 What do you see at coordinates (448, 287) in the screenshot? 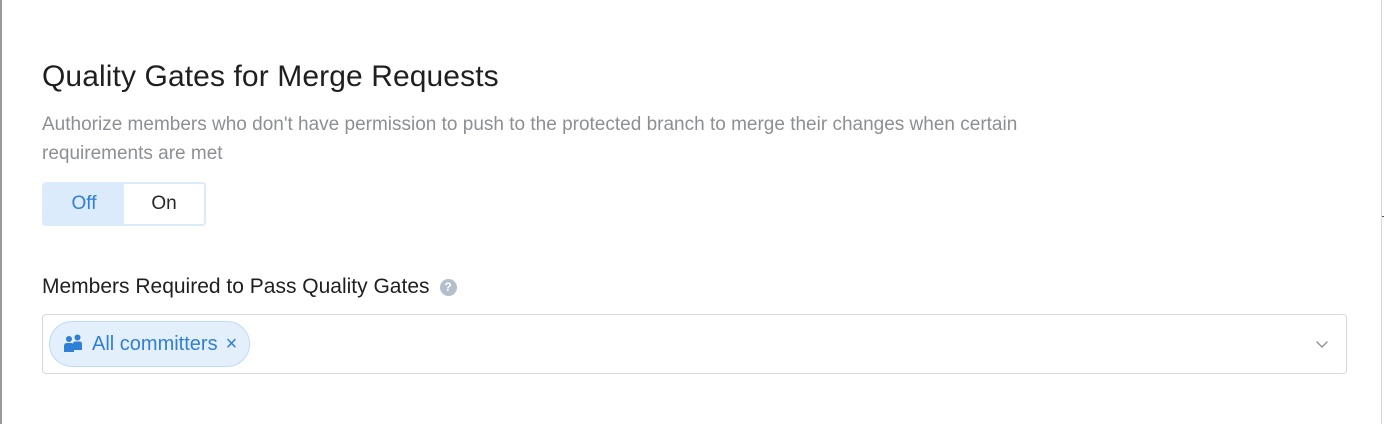
I see `question-circle-icon: ?` at bounding box center [448, 287].